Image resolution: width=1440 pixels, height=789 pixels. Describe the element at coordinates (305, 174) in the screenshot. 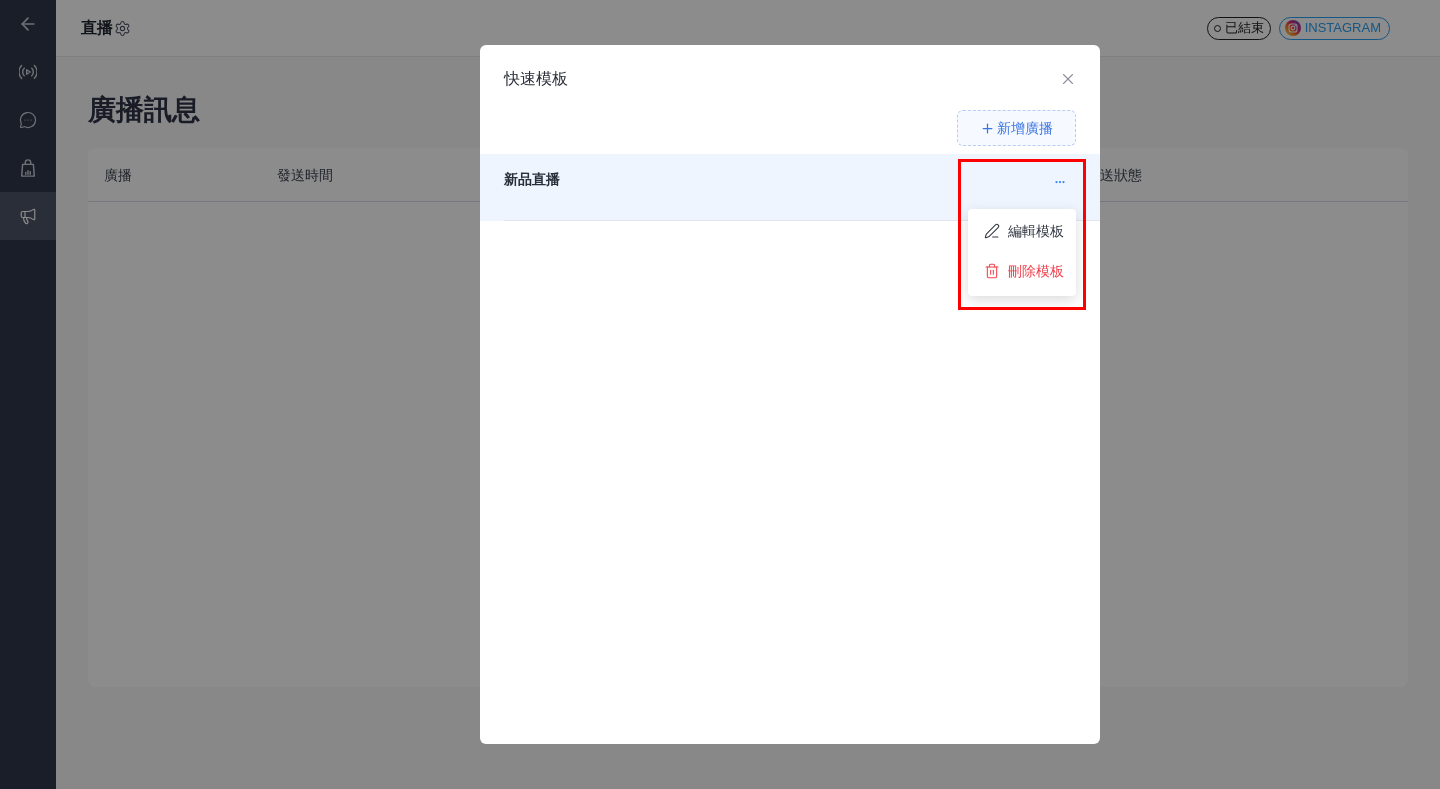

I see `column-header: 發送時間` at that location.